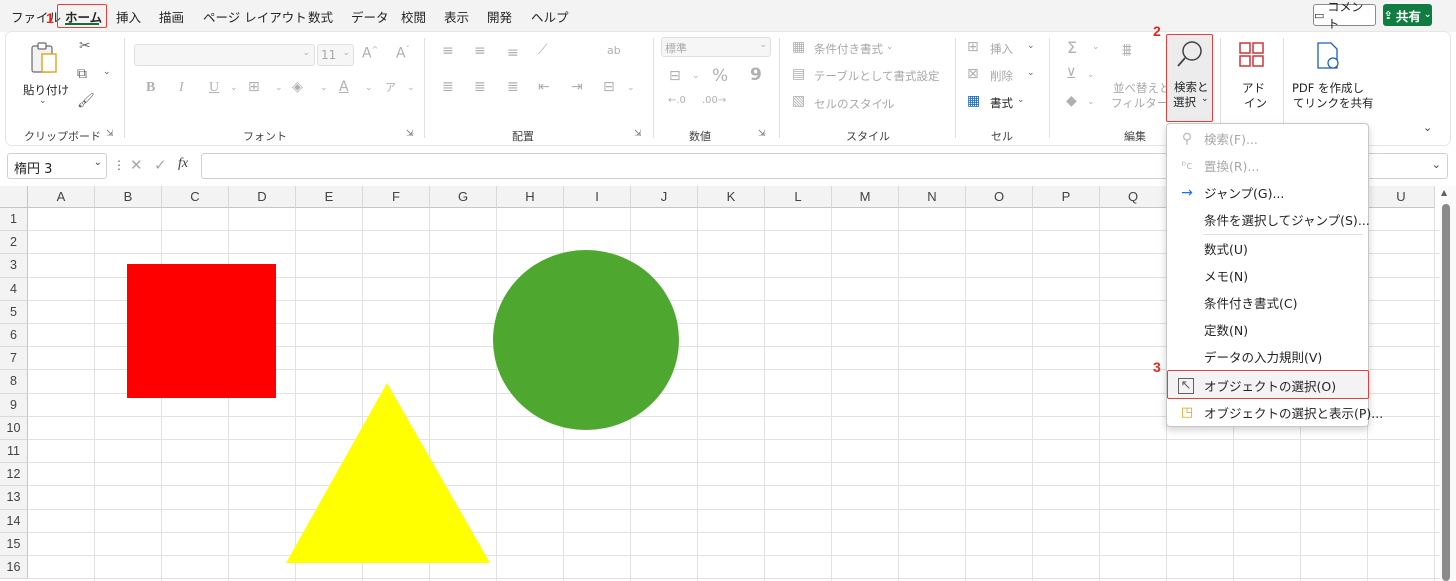  I want to click on row-header: 10, so click(14, 428).